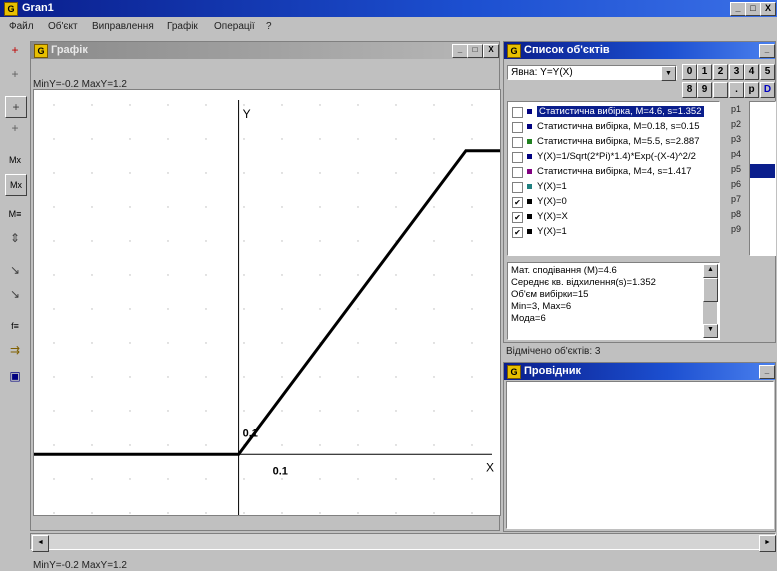 The height and width of the screenshot is (571, 777). I want to click on graph-minimize-button: _, so click(460, 51).